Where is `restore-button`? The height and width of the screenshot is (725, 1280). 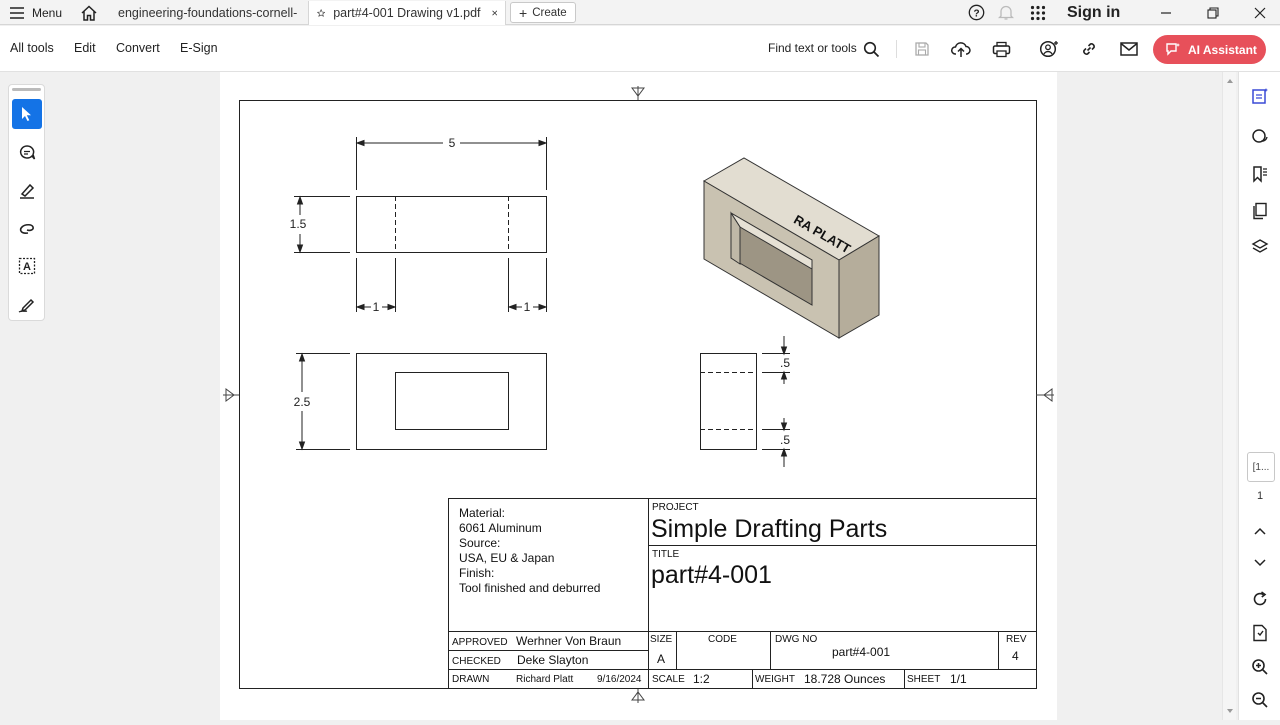 restore-button is located at coordinates (1213, 12).